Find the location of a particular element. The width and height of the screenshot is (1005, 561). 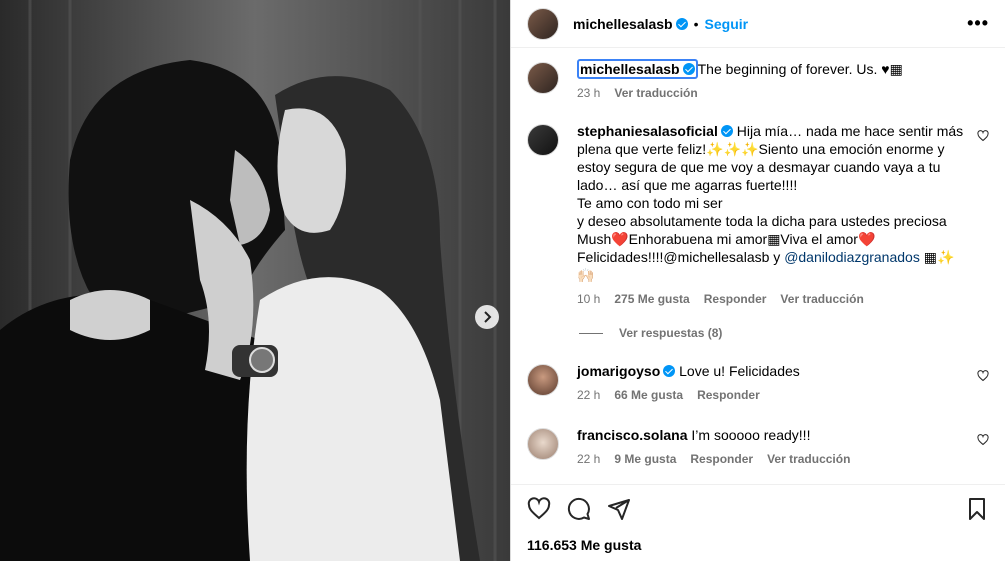

caption-time: 23 h is located at coordinates (589, 93).